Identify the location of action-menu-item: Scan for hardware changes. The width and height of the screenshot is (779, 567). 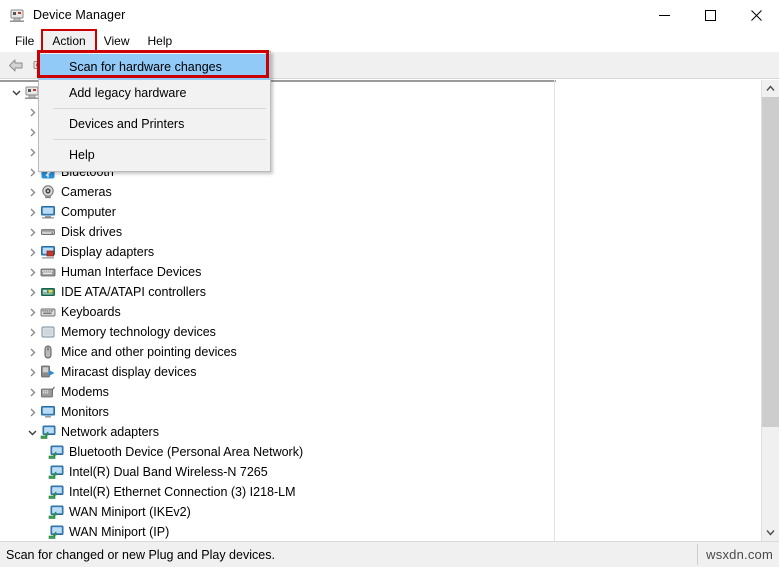
(154, 67).